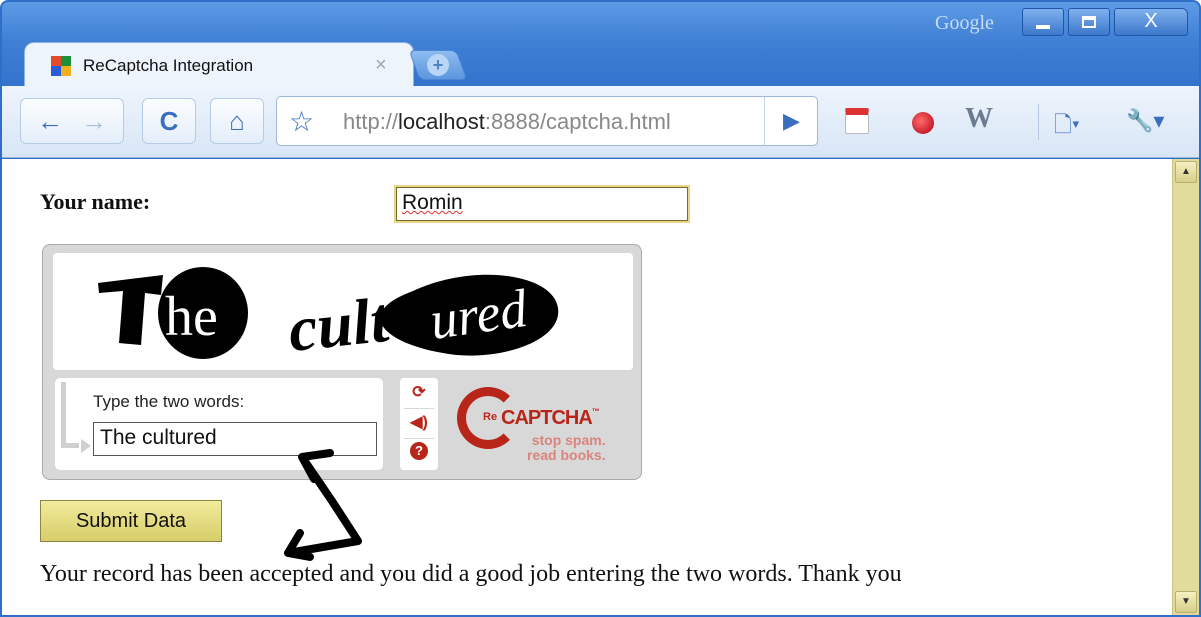 The image size is (1201, 617). Describe the element at coordinates (568, 440) in the screenshot. I see `tagline-line-1: stop spam.` at that location.